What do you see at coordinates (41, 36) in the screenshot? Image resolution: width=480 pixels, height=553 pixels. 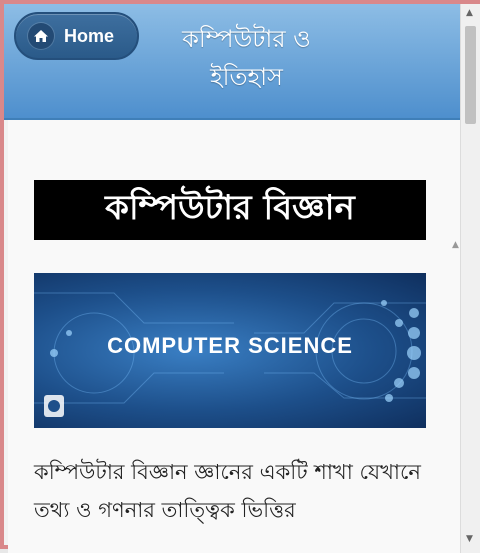 I see `home-icon` at bounding box center [41, 36].